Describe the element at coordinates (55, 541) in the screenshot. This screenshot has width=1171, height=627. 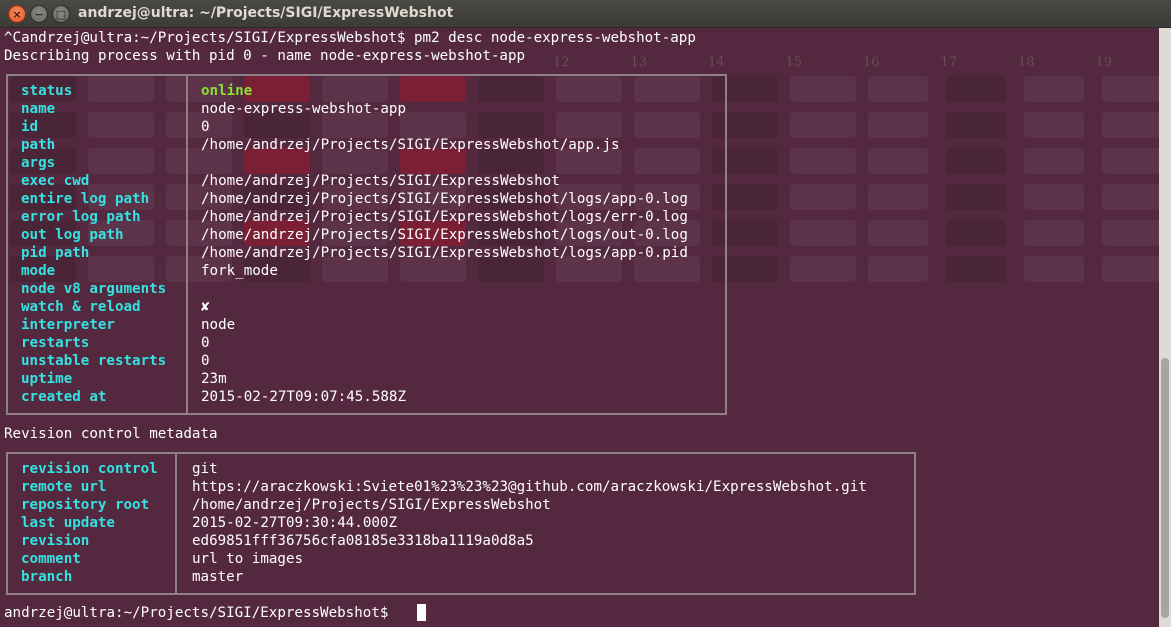
I see `revision-key: revision` at that location.